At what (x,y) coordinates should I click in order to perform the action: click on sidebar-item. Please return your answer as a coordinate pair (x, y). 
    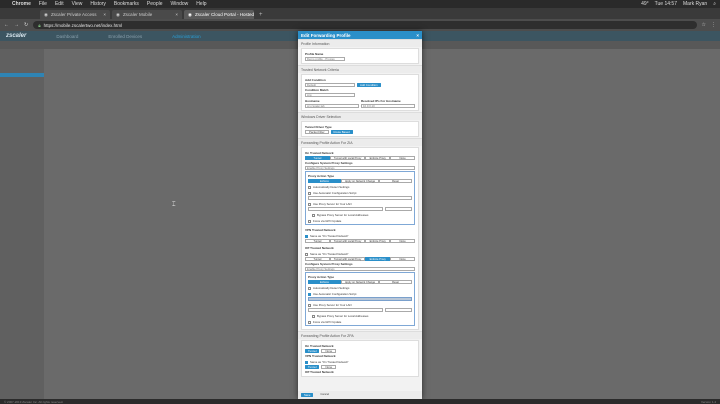
    Looking at the image, I should click on (22, 83).